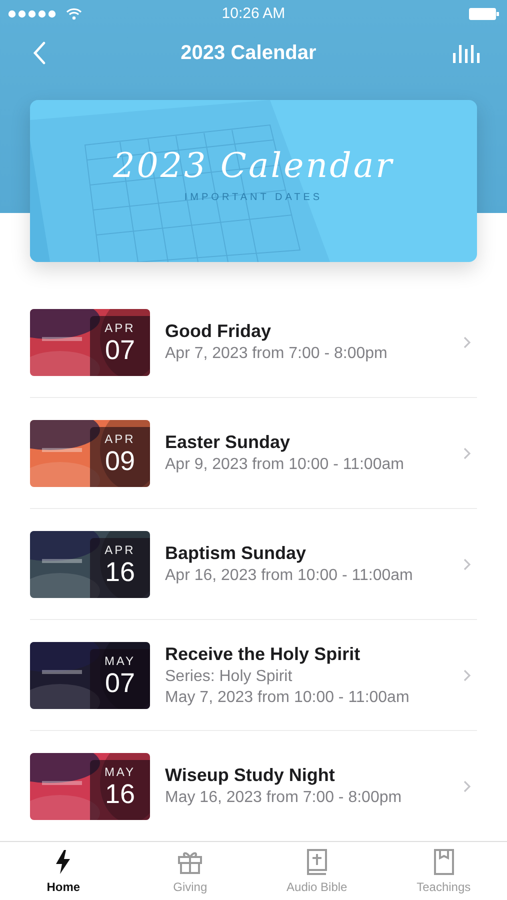 This screenshot has width=507, height=900. I want to click on event-row: APR 16 Baptism Sunday Apr 16, 2023 from 10:00 - 11:00am, so click(253, 564).